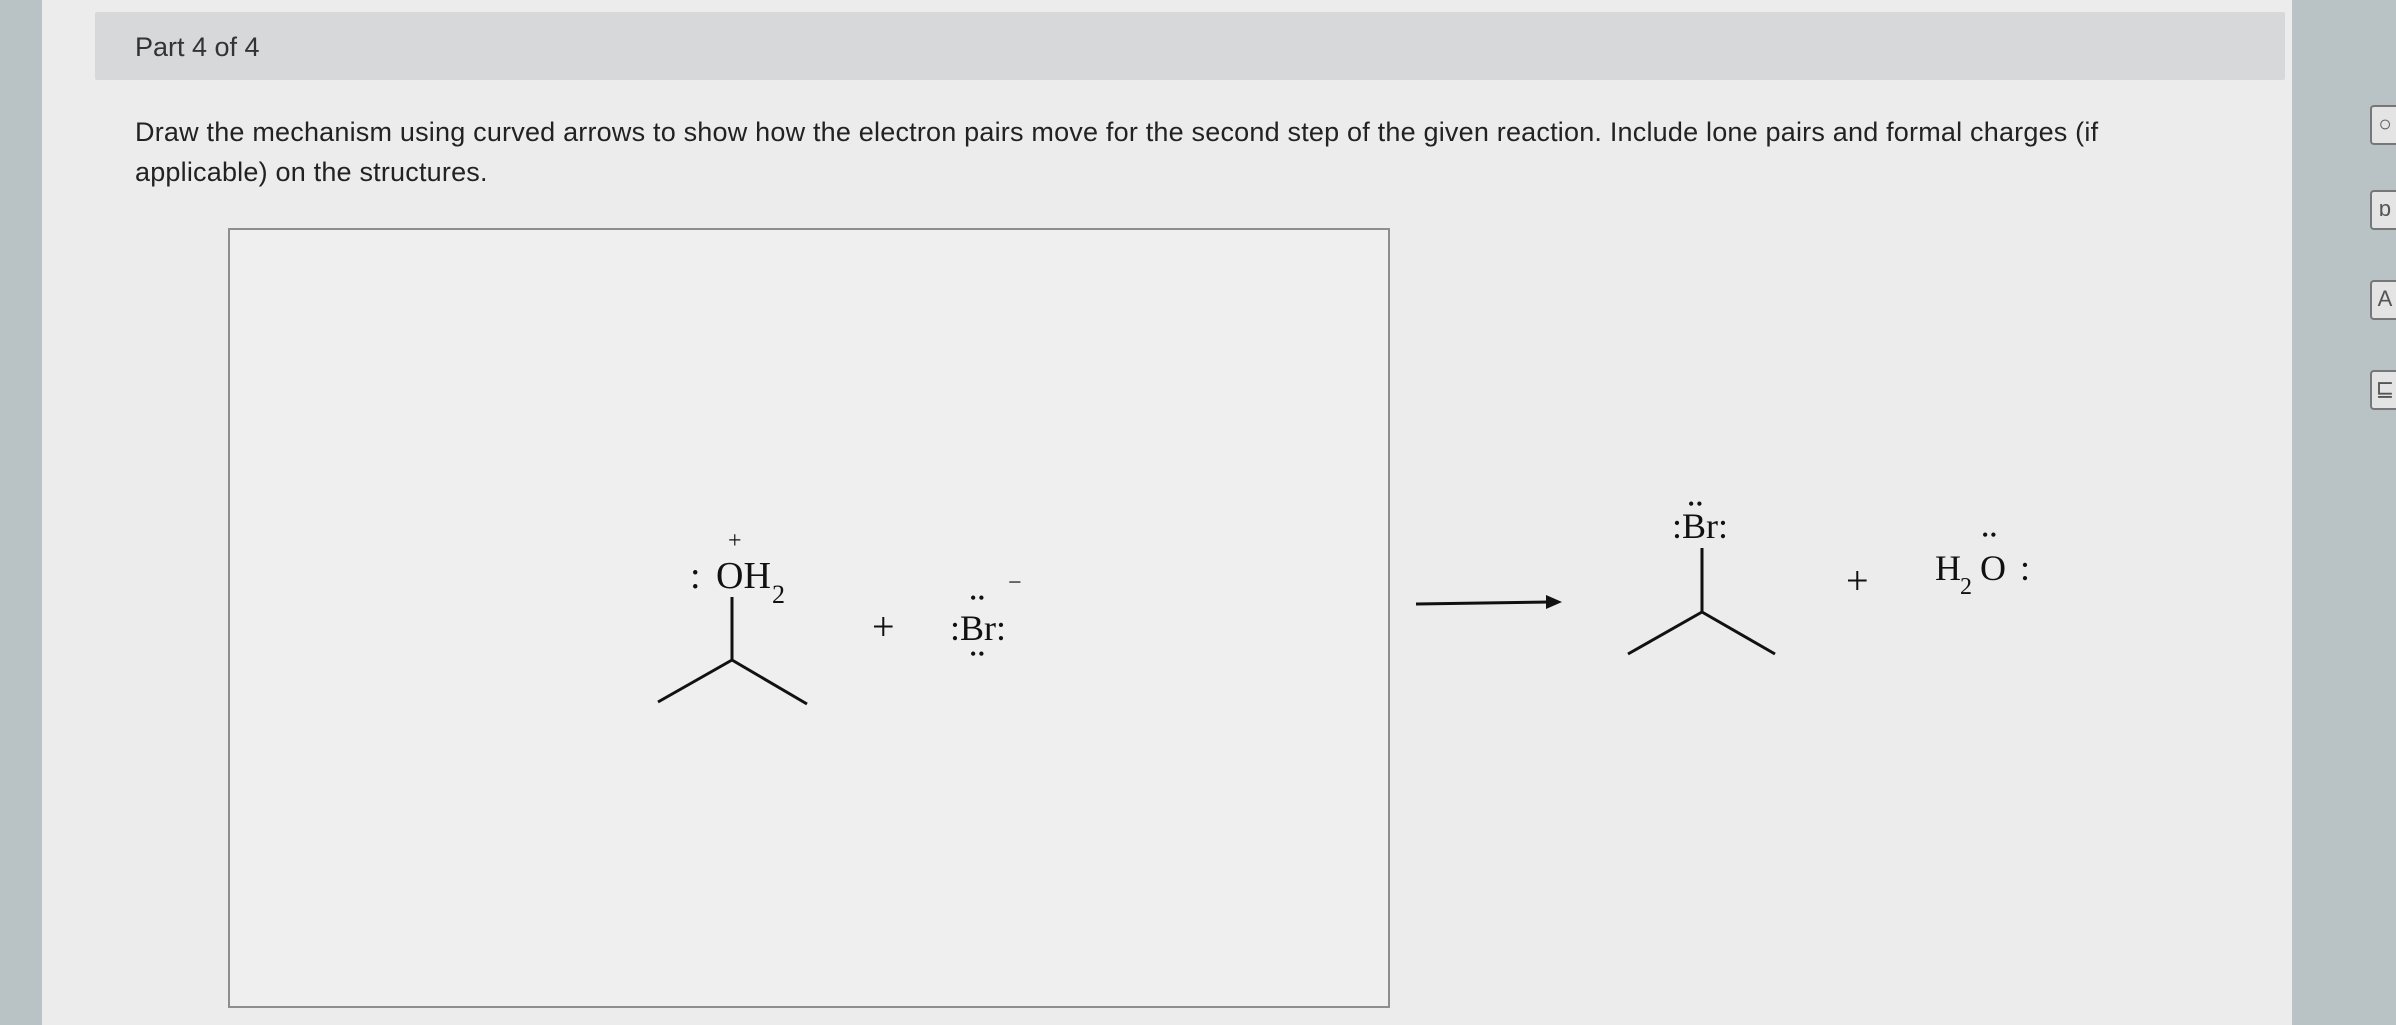 This screenshot has height=1025, width=2396. I want to click on circle-icon: ○, so click(2383, 125).